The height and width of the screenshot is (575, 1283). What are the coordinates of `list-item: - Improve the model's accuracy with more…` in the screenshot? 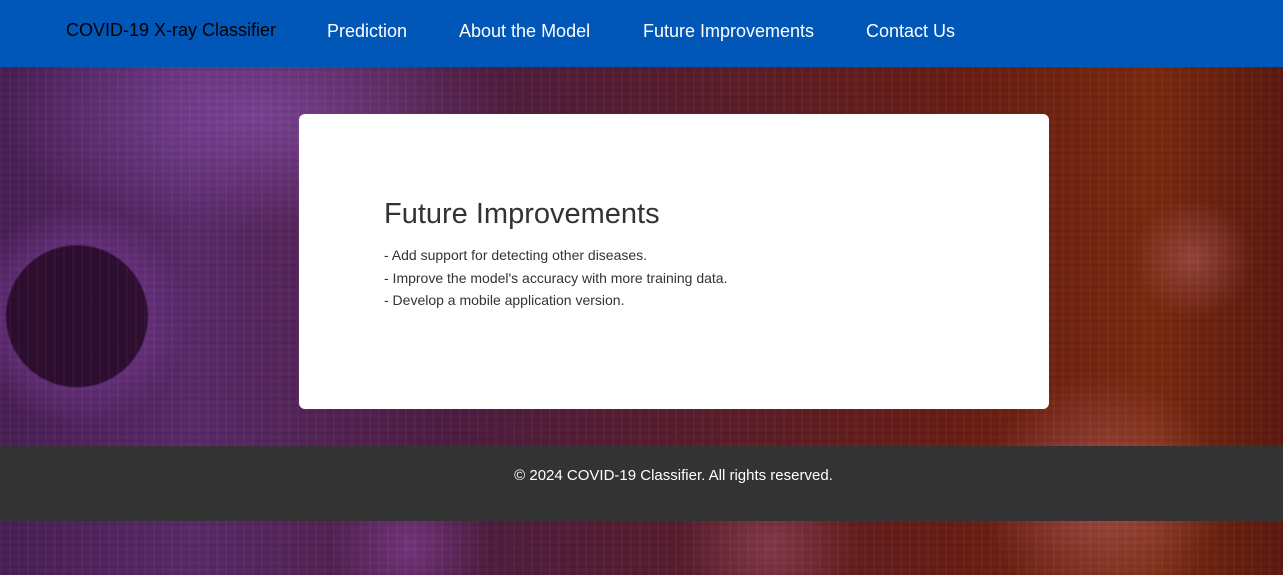 It's located at (556, 277).